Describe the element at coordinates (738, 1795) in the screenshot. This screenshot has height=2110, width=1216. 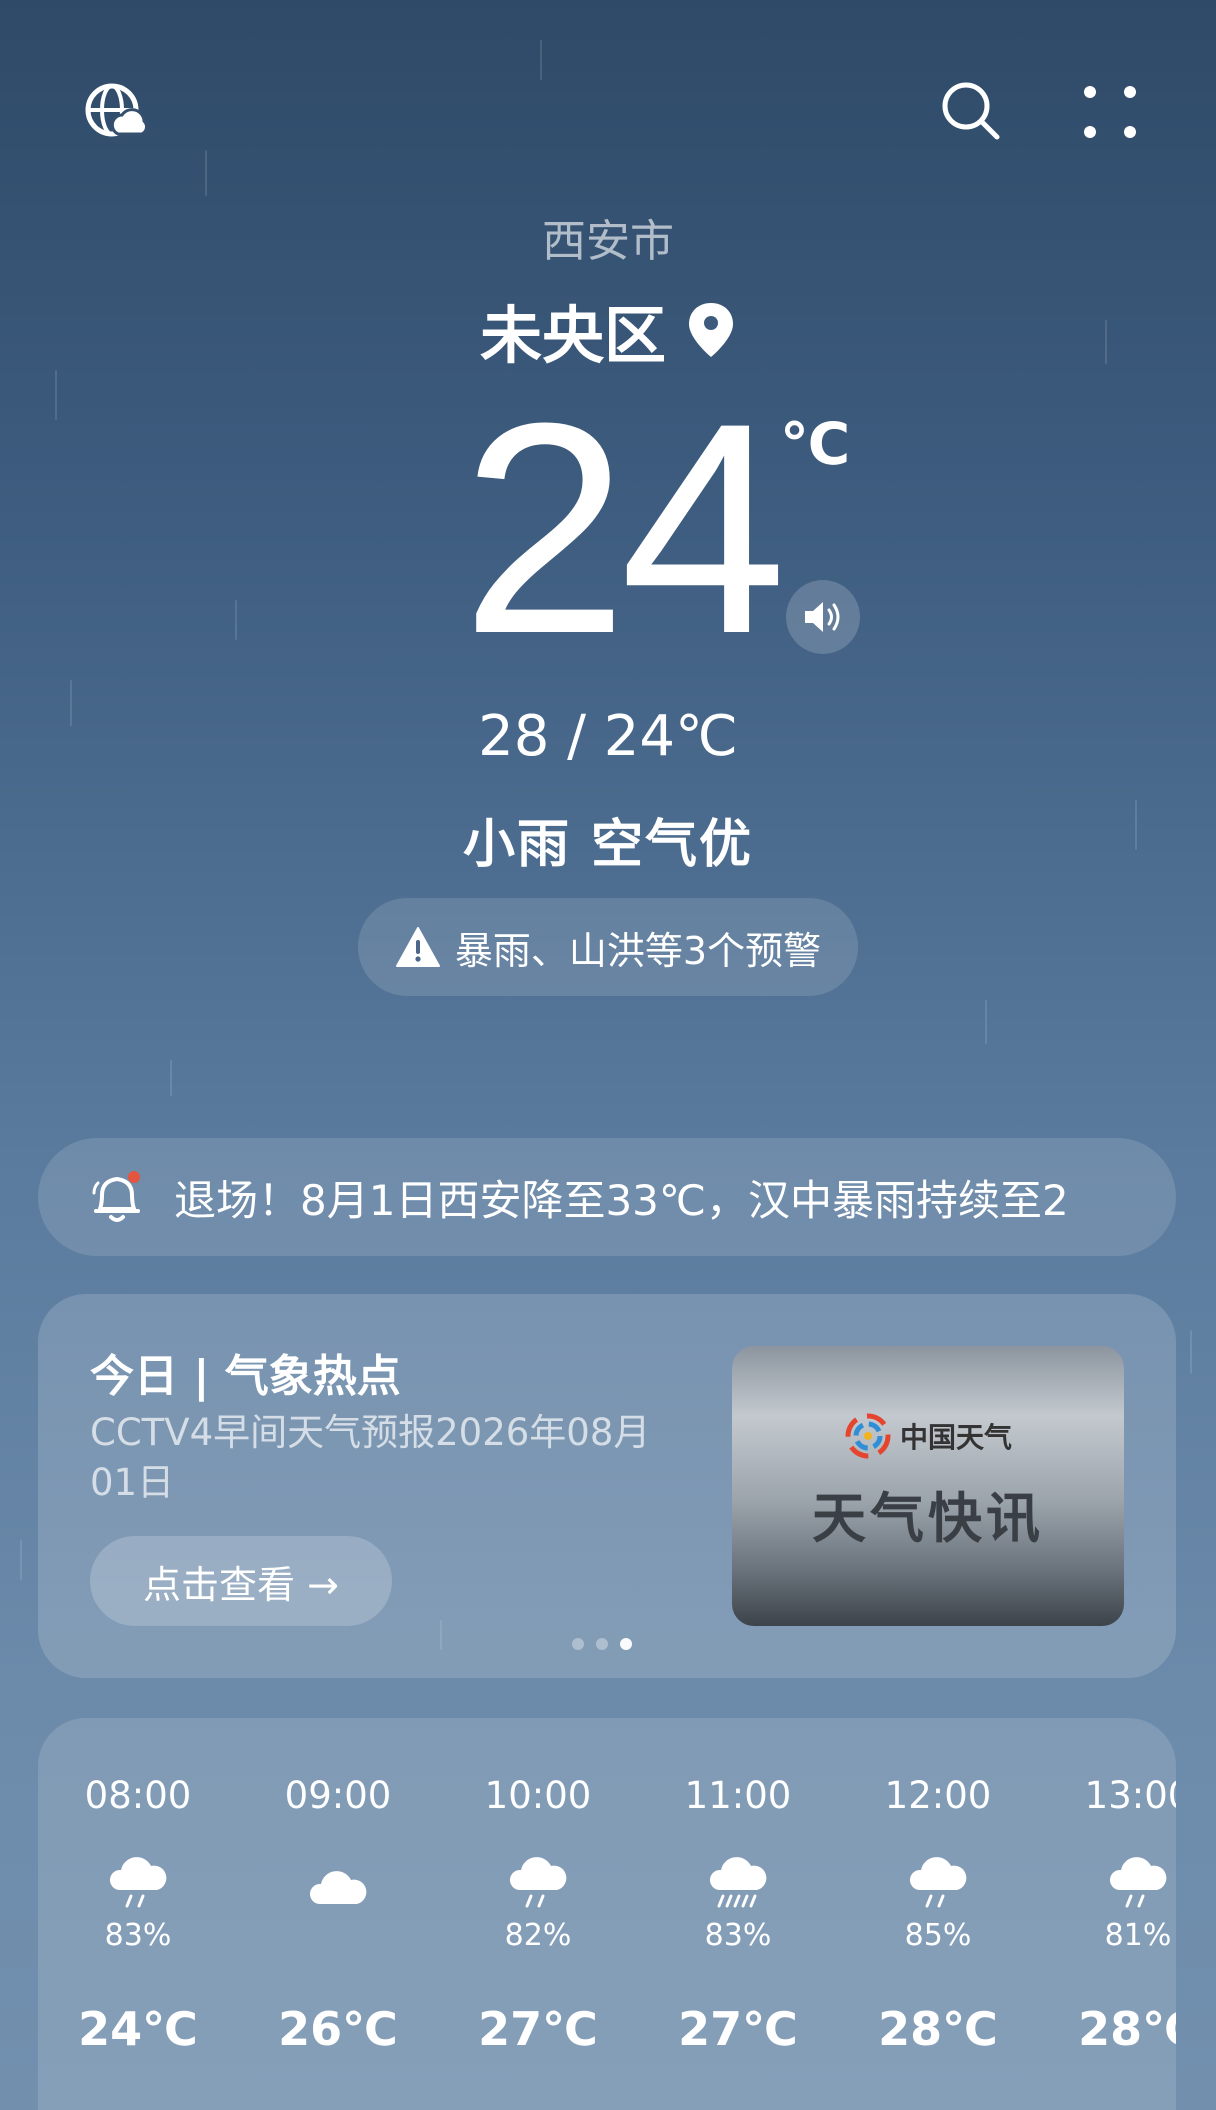
I see `hour-time: 11:00` at that location.